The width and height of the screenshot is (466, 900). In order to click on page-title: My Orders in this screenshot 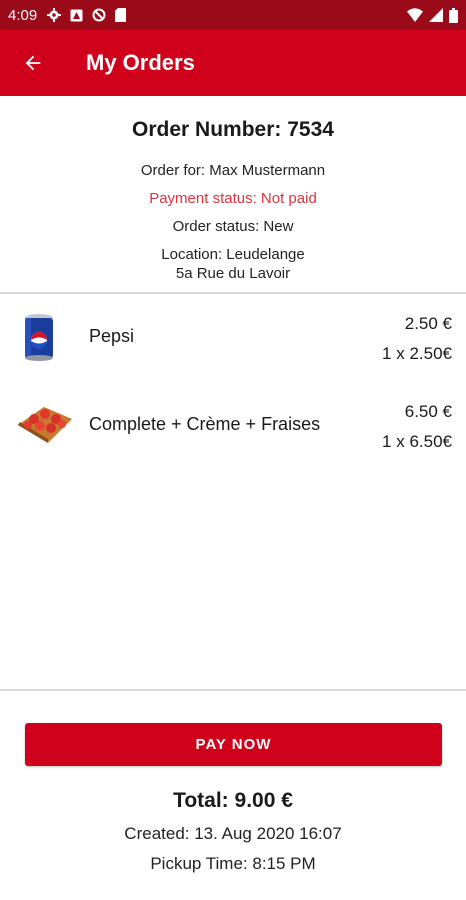, I will do `click(140, 62)`.